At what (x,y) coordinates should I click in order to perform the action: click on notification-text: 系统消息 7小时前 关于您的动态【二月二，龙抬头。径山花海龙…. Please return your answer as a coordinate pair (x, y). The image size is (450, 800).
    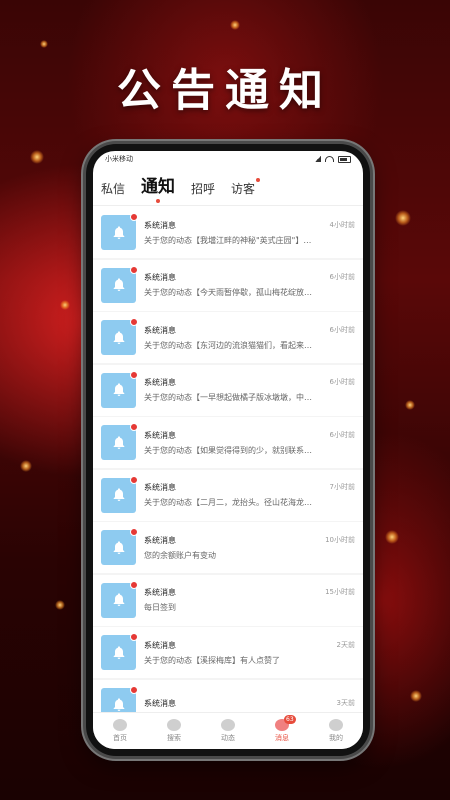
    Looking at the image, I should click on (249, 495).